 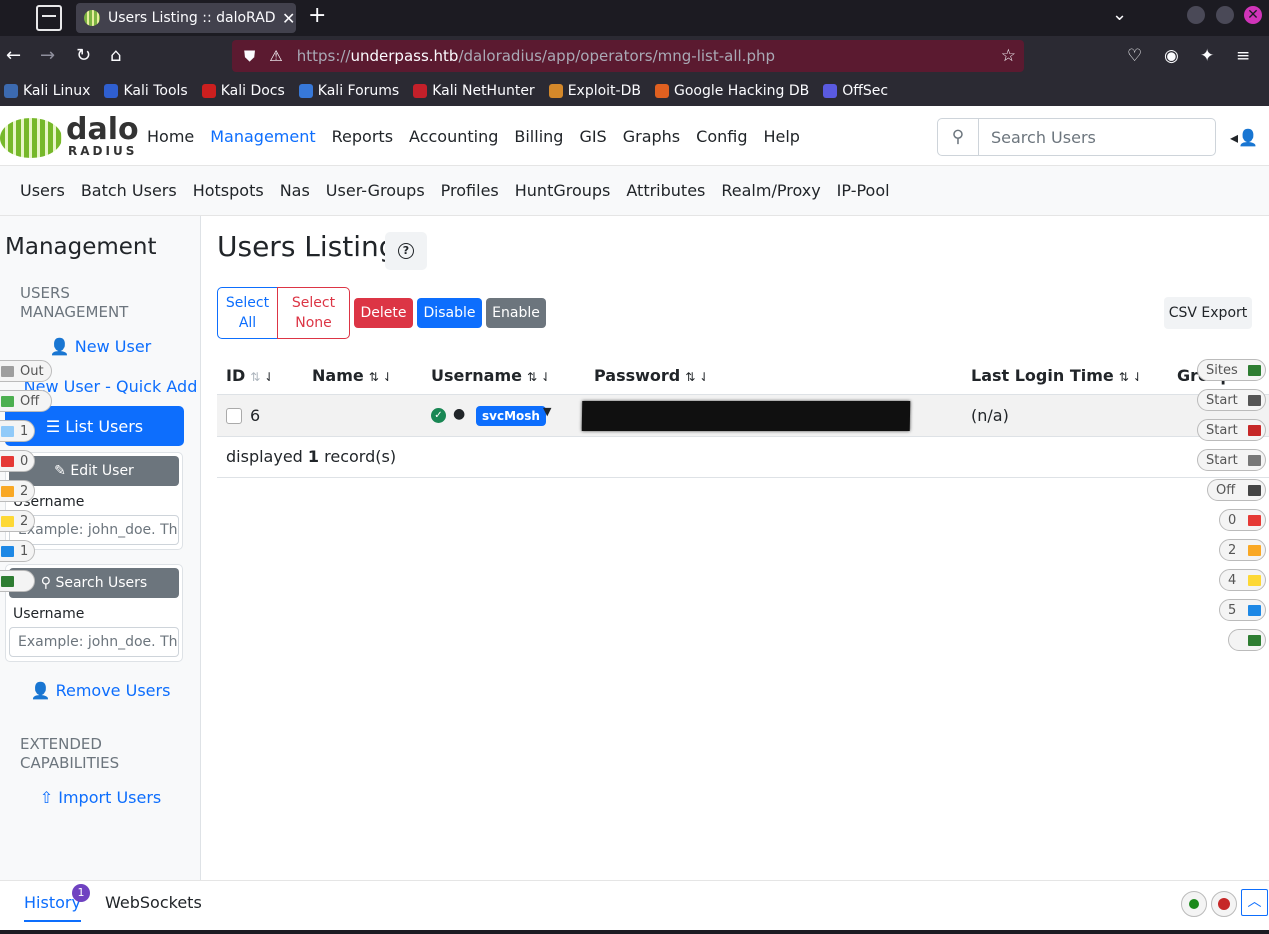 I want to click on chevron-up-icon: ︿, so click(x=1254, y=902).